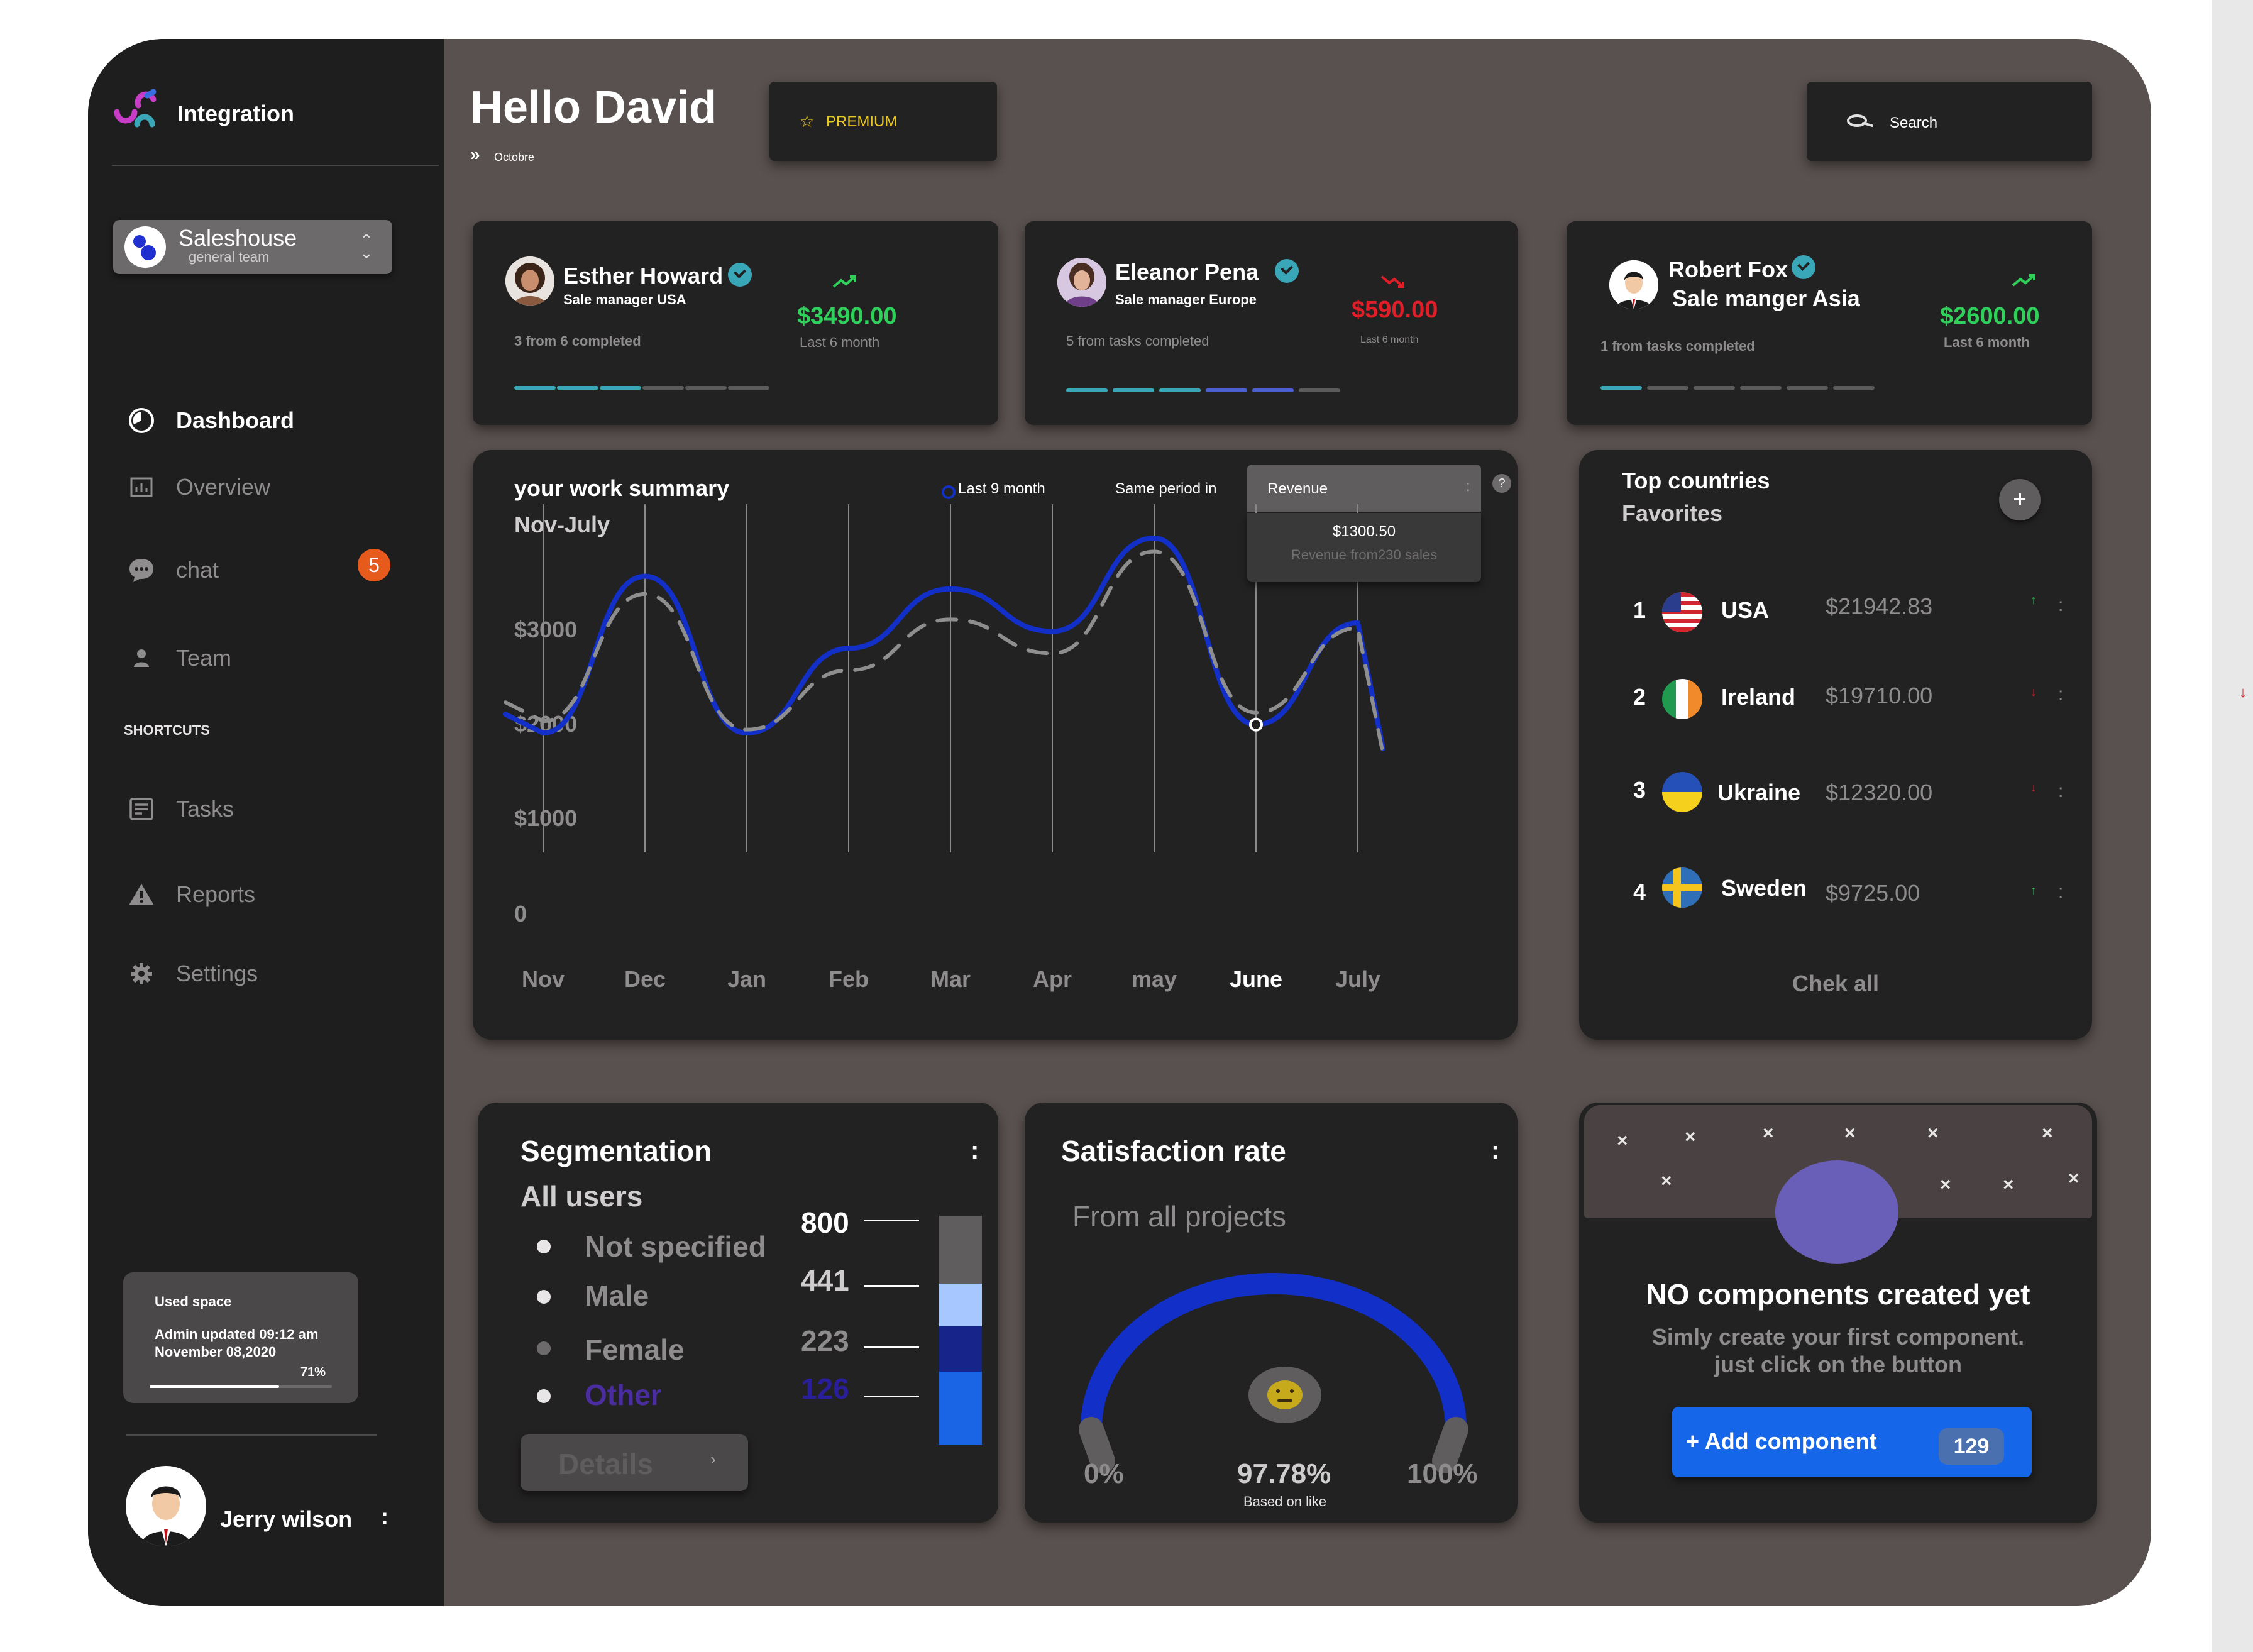 The image size is (2253, 1652). Describe the element at coordinates (1835, 984) in the screenshot. I see `check-all-link: Chek all` at that location.